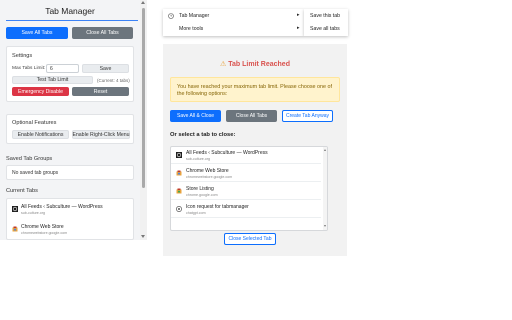 This screenshot has height=320, width=512. What do you see at coordinates (179, 191) in the screenshot?
I see `chrome-store-icon` at bounding box center [179, 191].